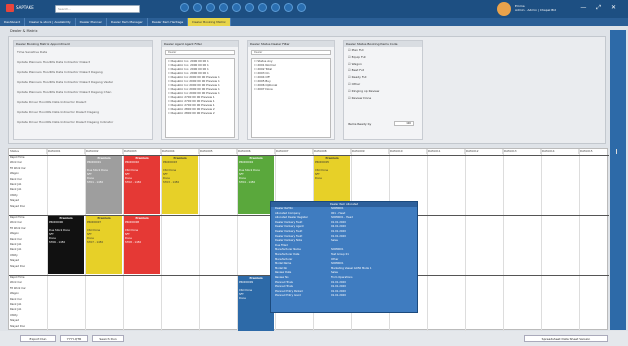  Describe the element at coordinates (291, 44) in the screenshot. I see `filter-box-title: Dealer Status Dealer Filter` at that location.